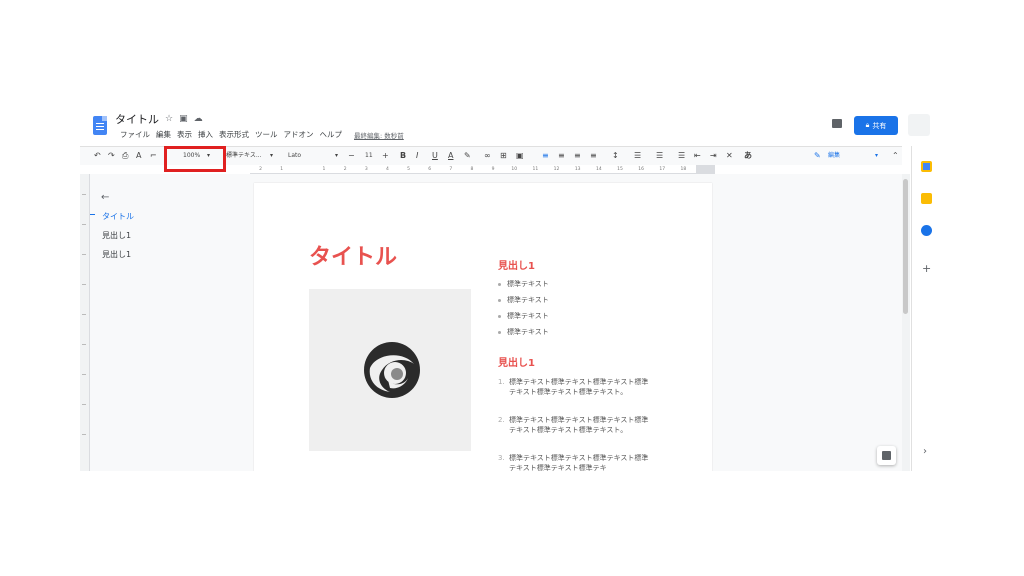 This screenshot has width=1024, height=576. What do you see at coordinates (895, 156) in the screenshot?
I see `collapse-menu-icon: ⌃` at bounding box center [895, 156].